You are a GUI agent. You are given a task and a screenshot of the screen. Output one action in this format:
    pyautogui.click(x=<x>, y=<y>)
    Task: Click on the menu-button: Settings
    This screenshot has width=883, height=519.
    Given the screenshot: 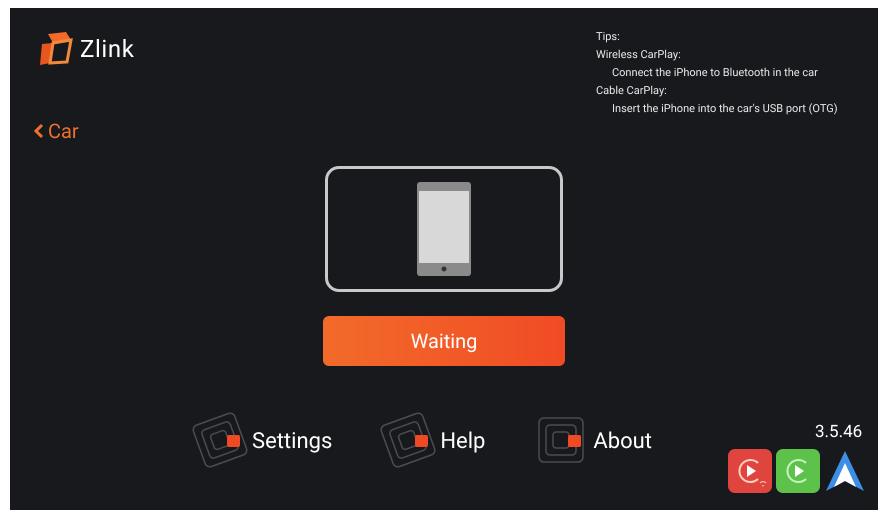 What is the action you would take?
    pyautogui.click(x=261, y=441)
    